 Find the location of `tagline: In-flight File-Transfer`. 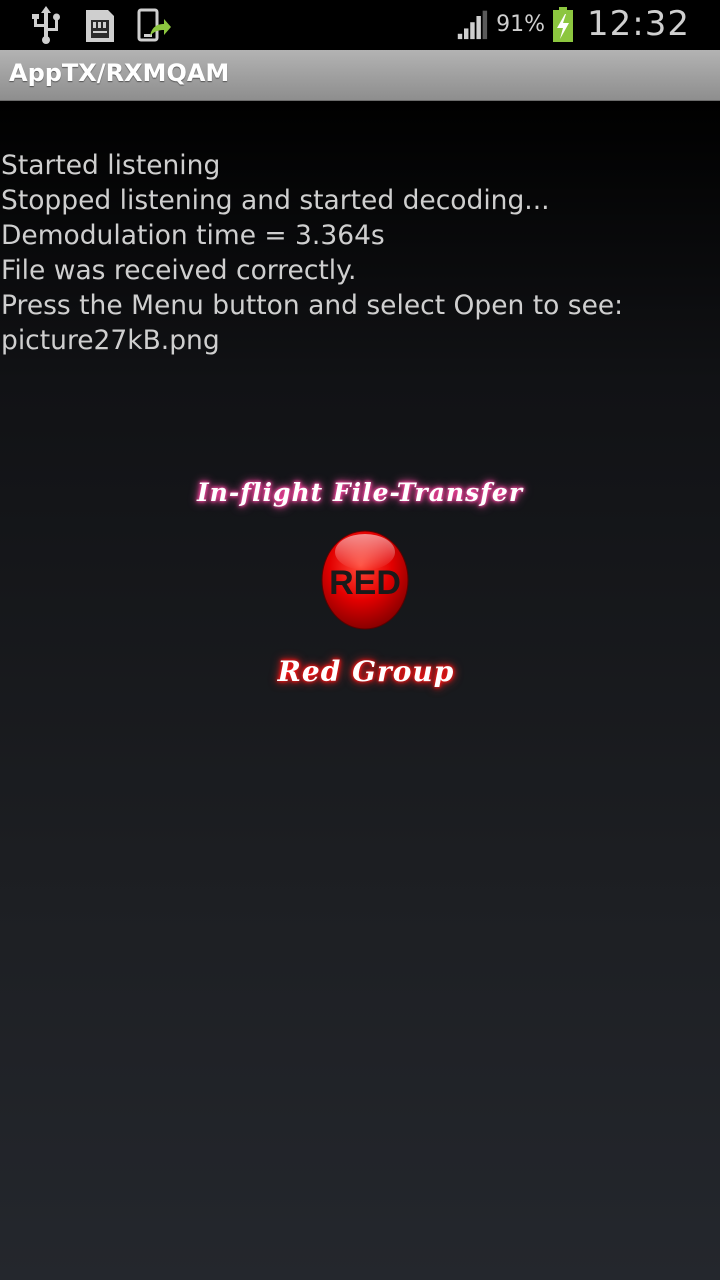

tagline: In-flight File-Transfer is located at coordinates (360, 492).